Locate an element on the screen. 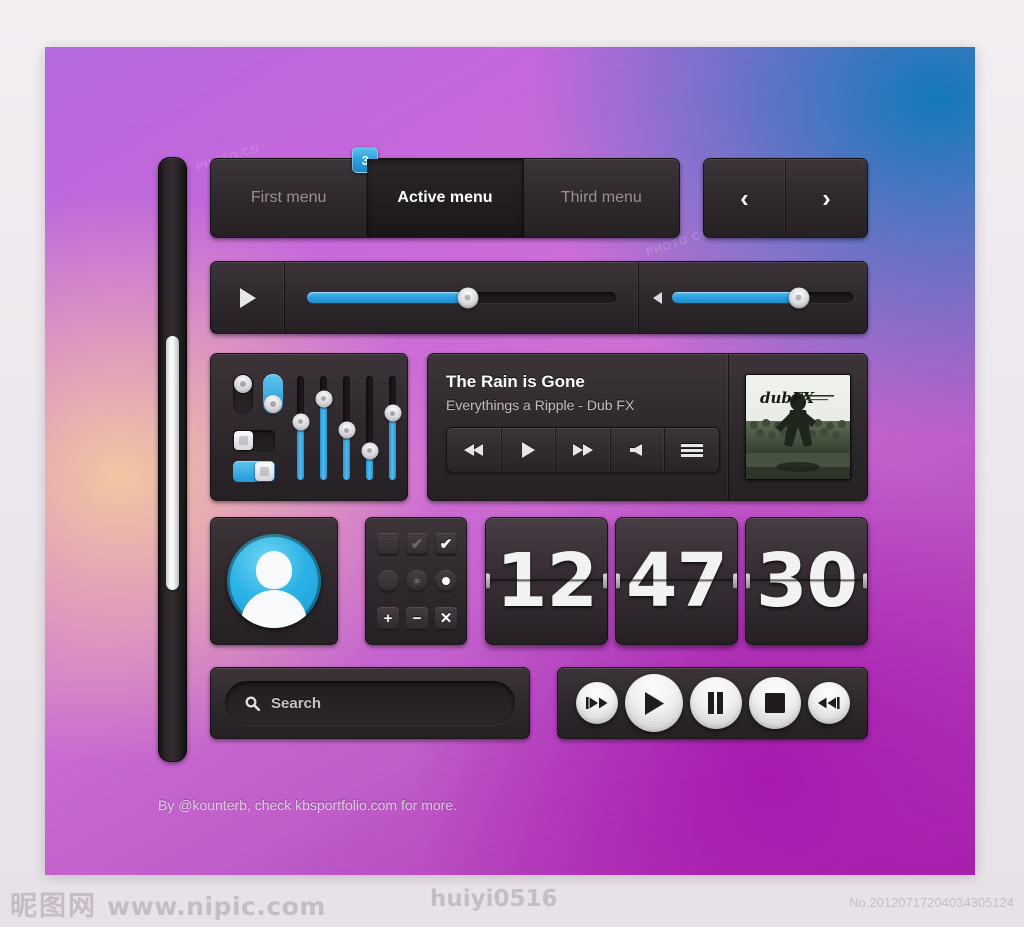  cell: ✕ is located at coordinates (446, 618).